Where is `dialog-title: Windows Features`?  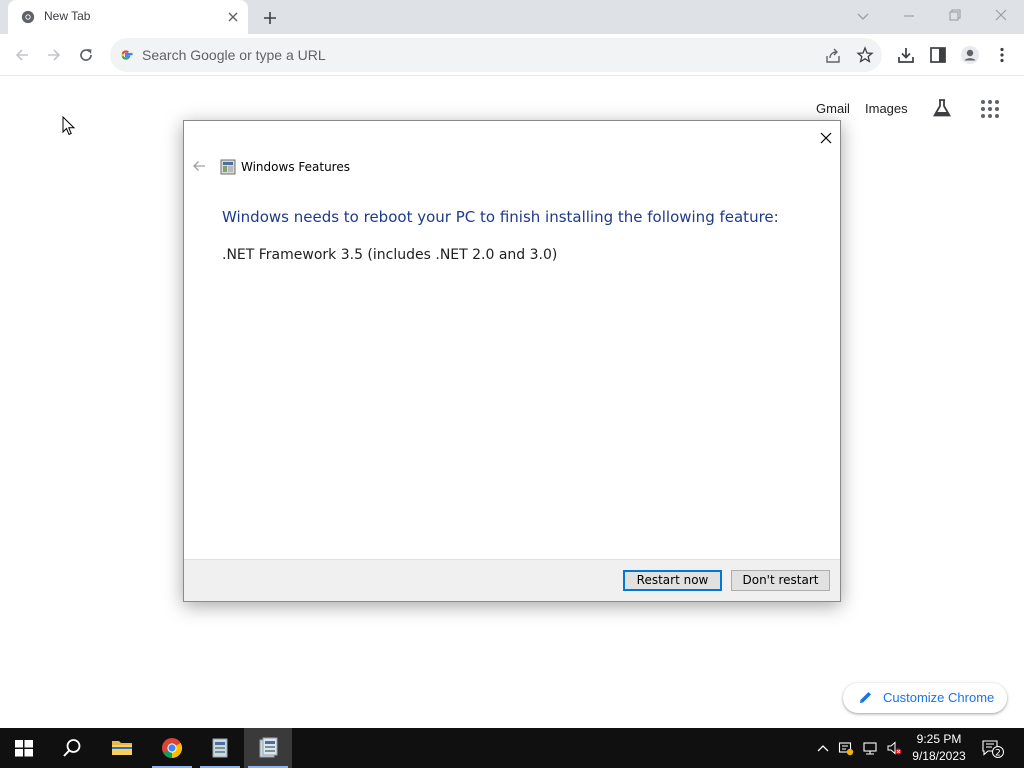 dialog-title: Windows Features is located at coordinates (295, 167).